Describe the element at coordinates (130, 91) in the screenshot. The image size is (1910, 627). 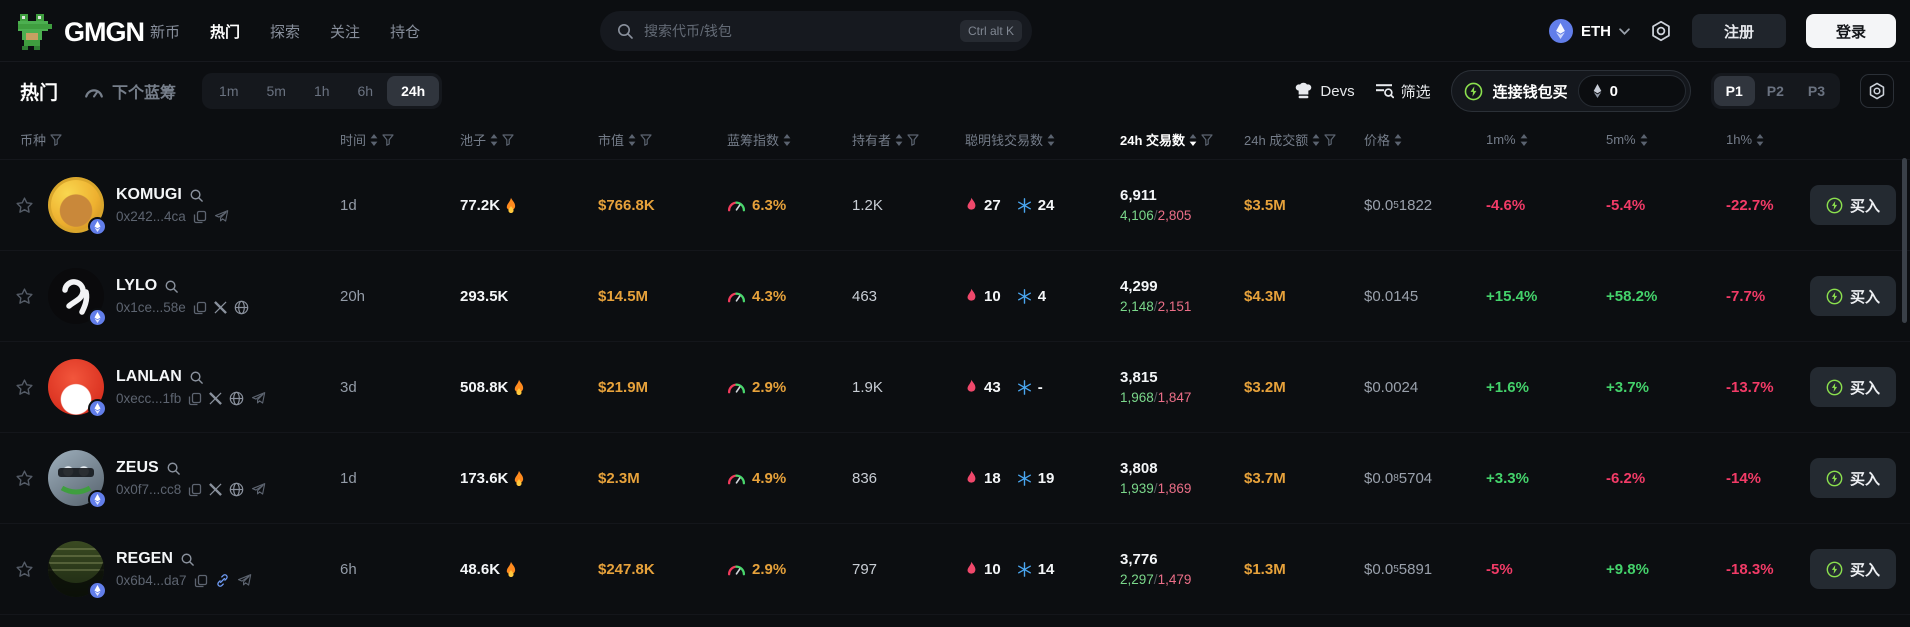
I see `next-bluechip-tab: 下个蓝筹` at that location.